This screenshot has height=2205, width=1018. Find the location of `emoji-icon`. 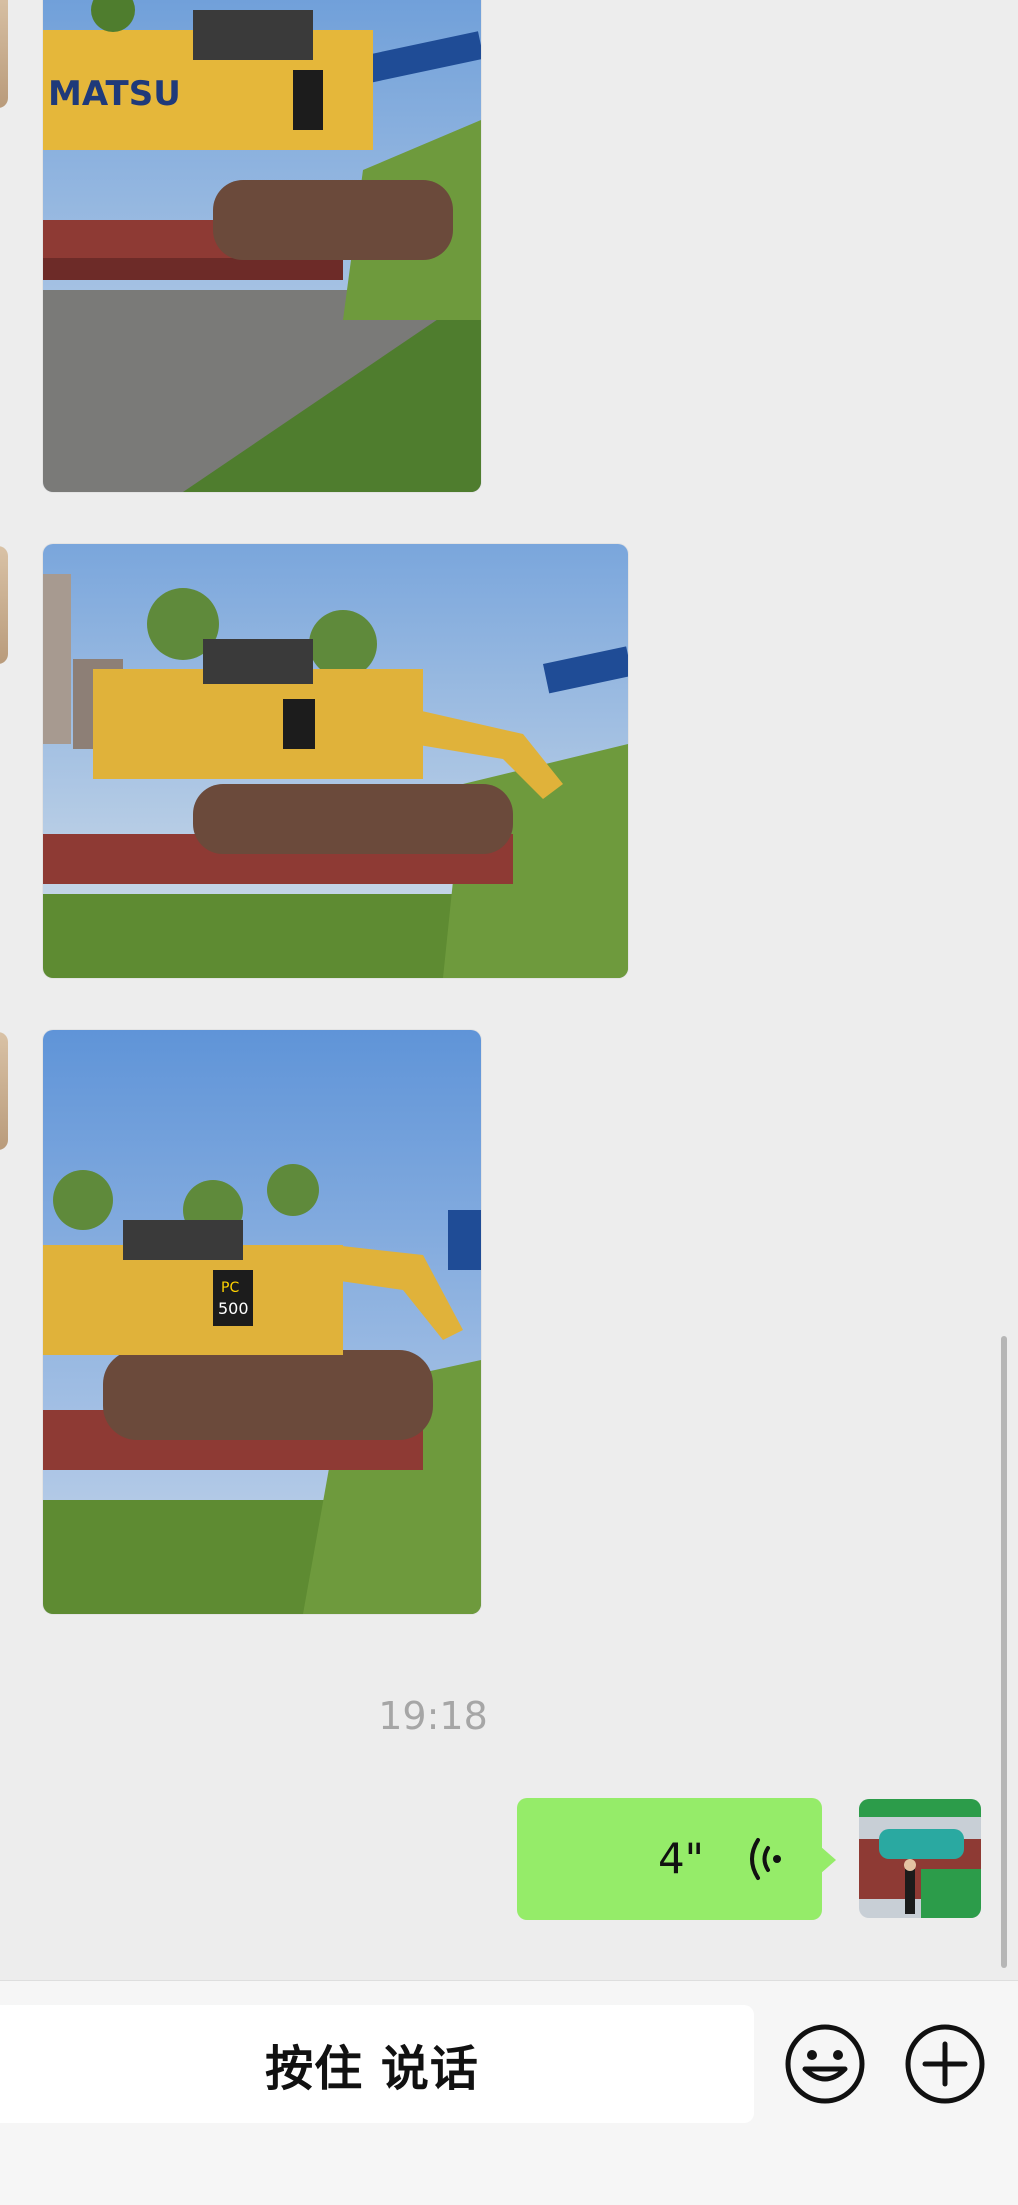

emoji-icon is located at coordinates (825, 2064).